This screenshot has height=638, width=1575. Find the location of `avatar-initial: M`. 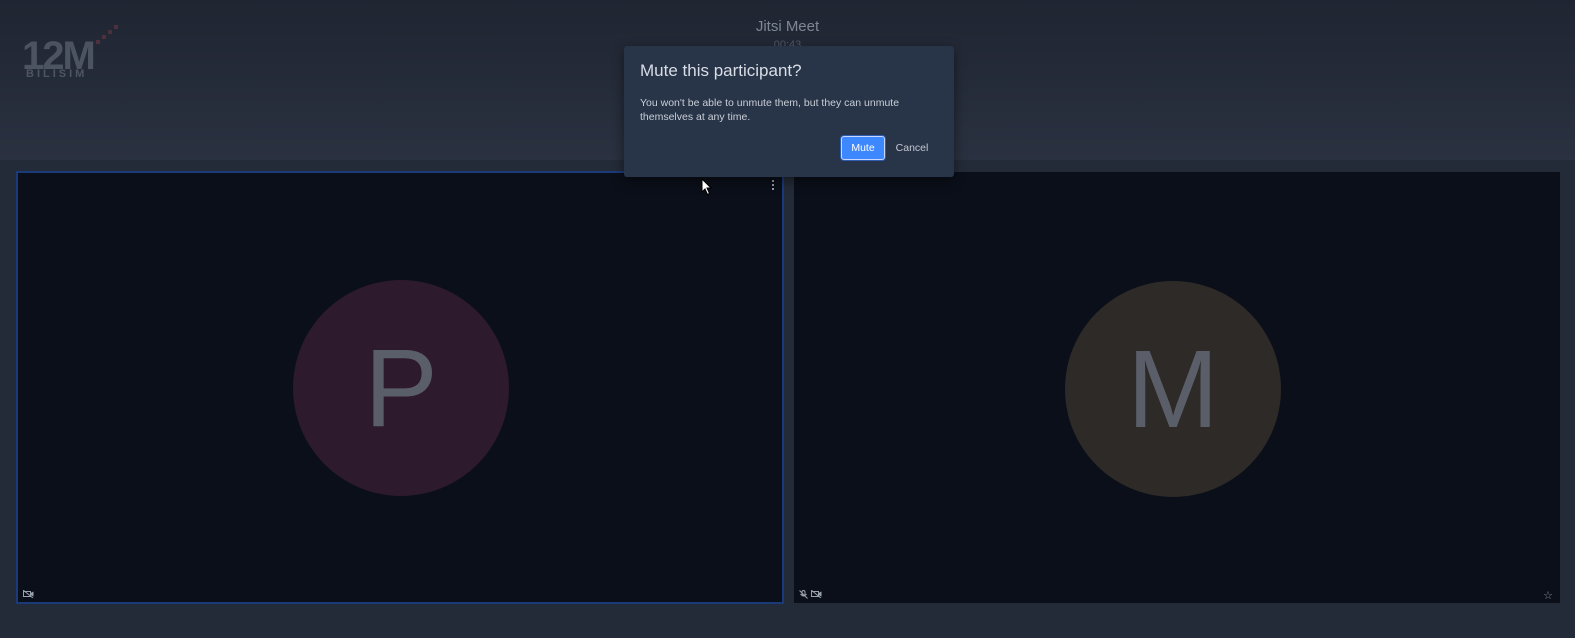

avatar-initial: M is located at coordinates (1173, 389).